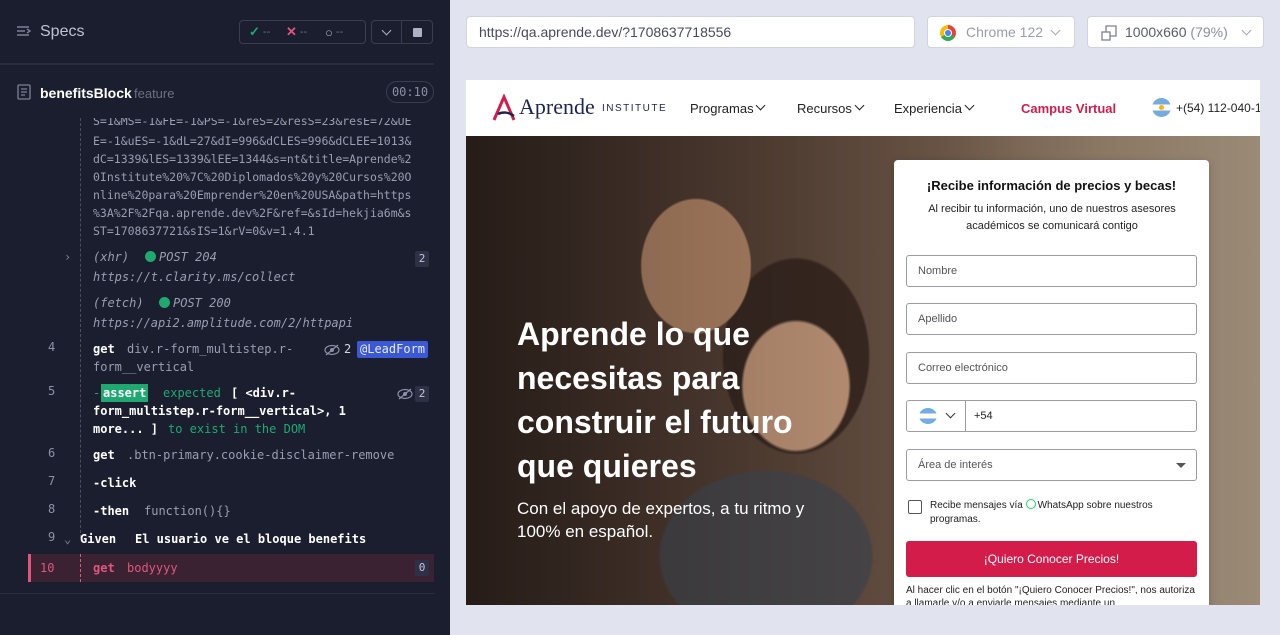 The width and height of the screenshot is (1280, 635). What do you see at coordinates (217, 32) in the screenshot?
I see `specs-header: Specs ✓ -- ✕ -- ○ --` at bounding box center [217, 32].